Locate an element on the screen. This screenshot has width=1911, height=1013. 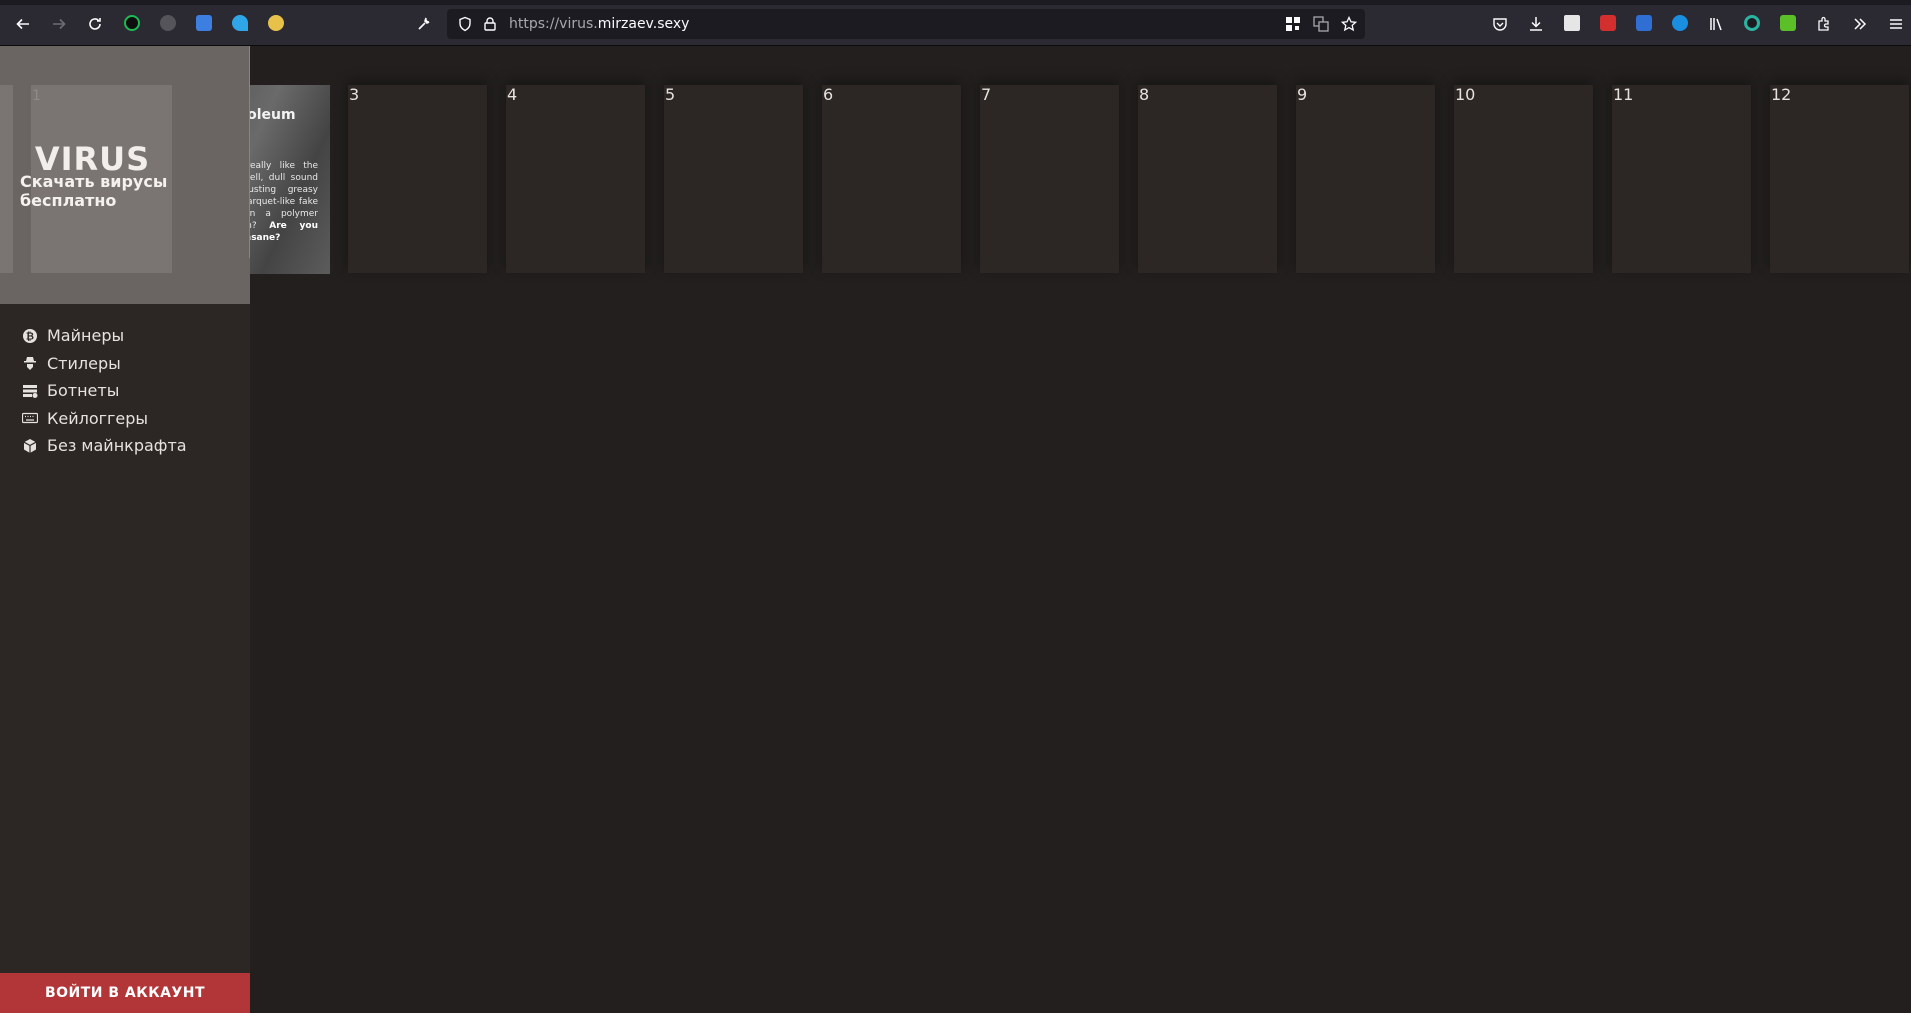
category-card: 10 is located at coordinates (1523, 179).